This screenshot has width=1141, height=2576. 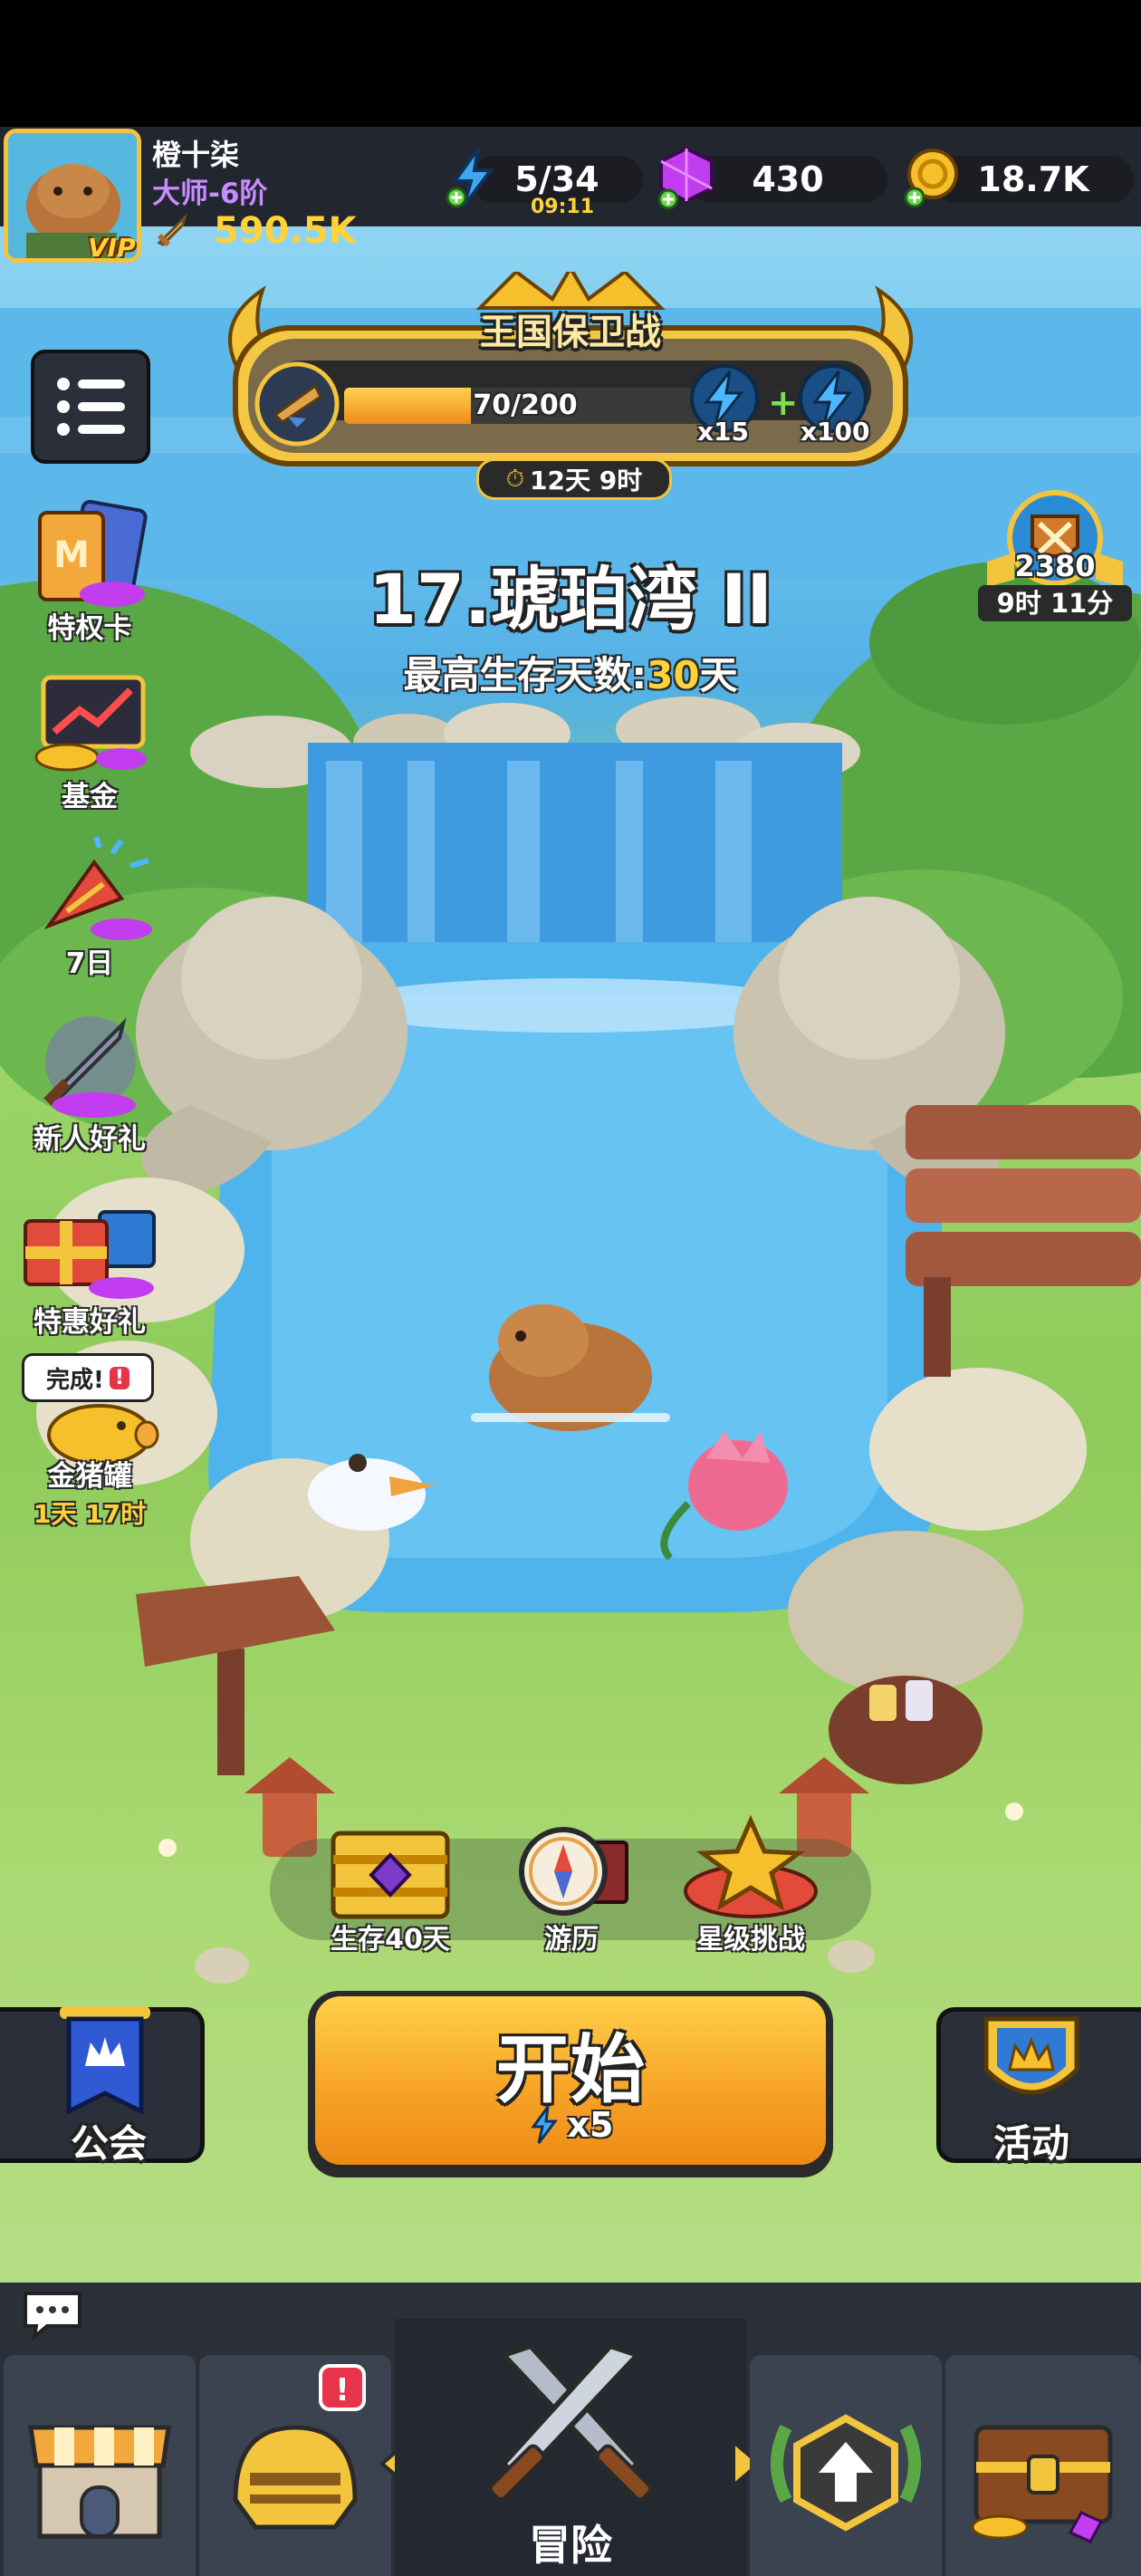 I want to click on quick-action-survive: 生存40天, so click(x=390, y=1887).